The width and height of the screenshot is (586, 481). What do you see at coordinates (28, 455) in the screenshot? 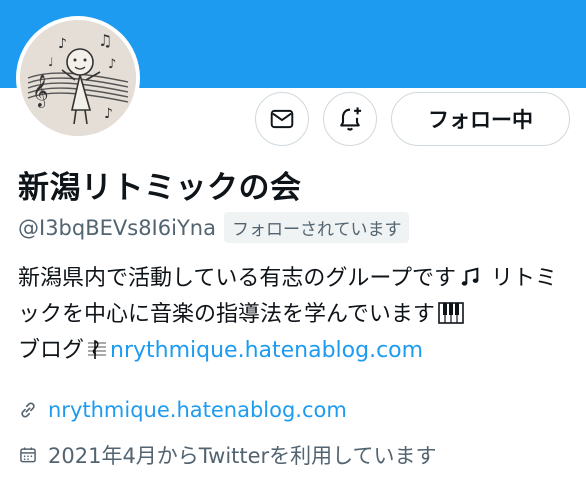
I see `calendar-icon` at bounding box center [28, 455].